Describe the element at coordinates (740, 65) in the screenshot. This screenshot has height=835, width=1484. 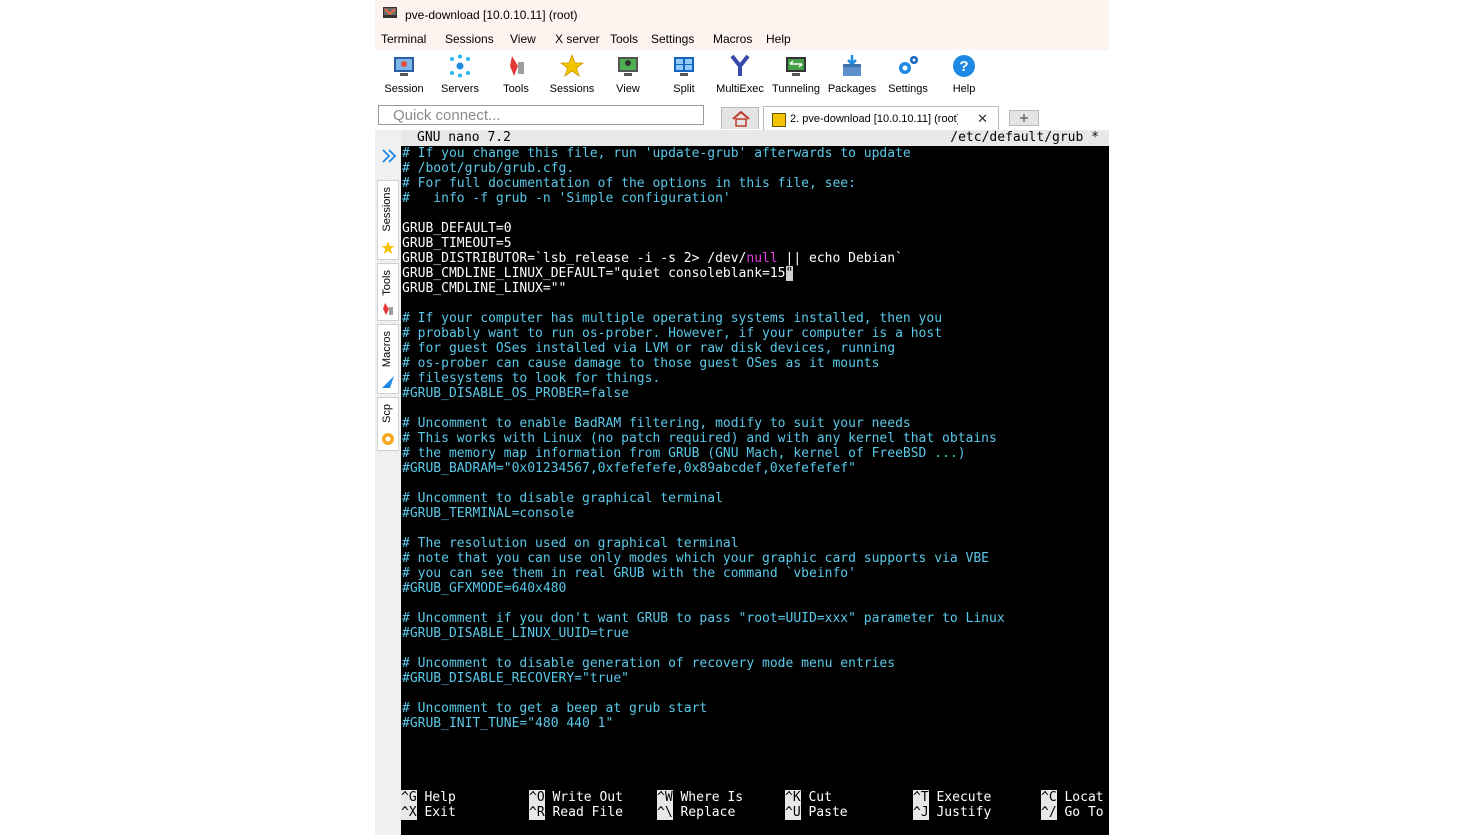
I see `multiexec-icon` at that location.